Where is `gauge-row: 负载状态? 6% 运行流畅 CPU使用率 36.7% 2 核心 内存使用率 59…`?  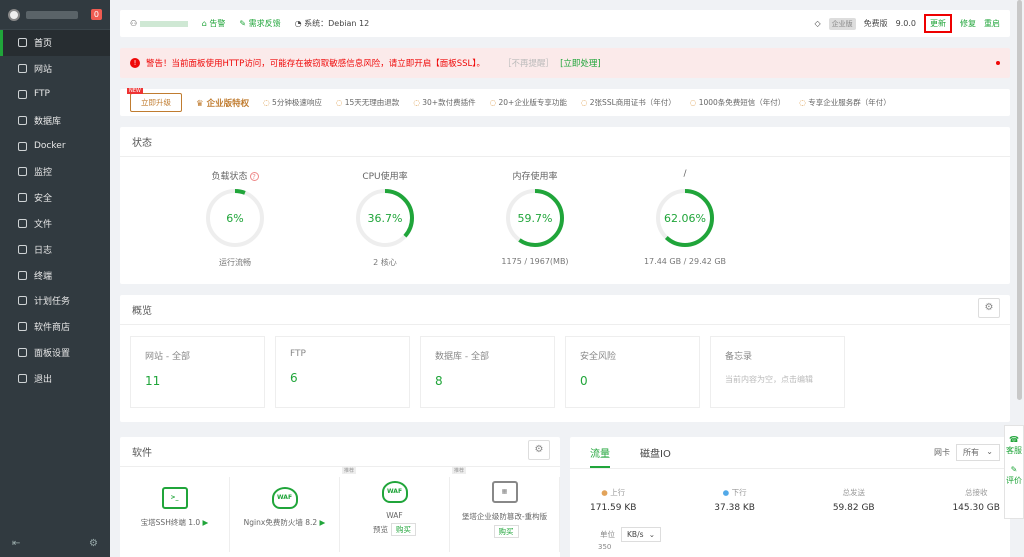 gauge-row: 负载状态? 6% 运行流畅 CPU使用率 36.7% 2 核心 内存使用率 59… is located at coordinates (460, 218).